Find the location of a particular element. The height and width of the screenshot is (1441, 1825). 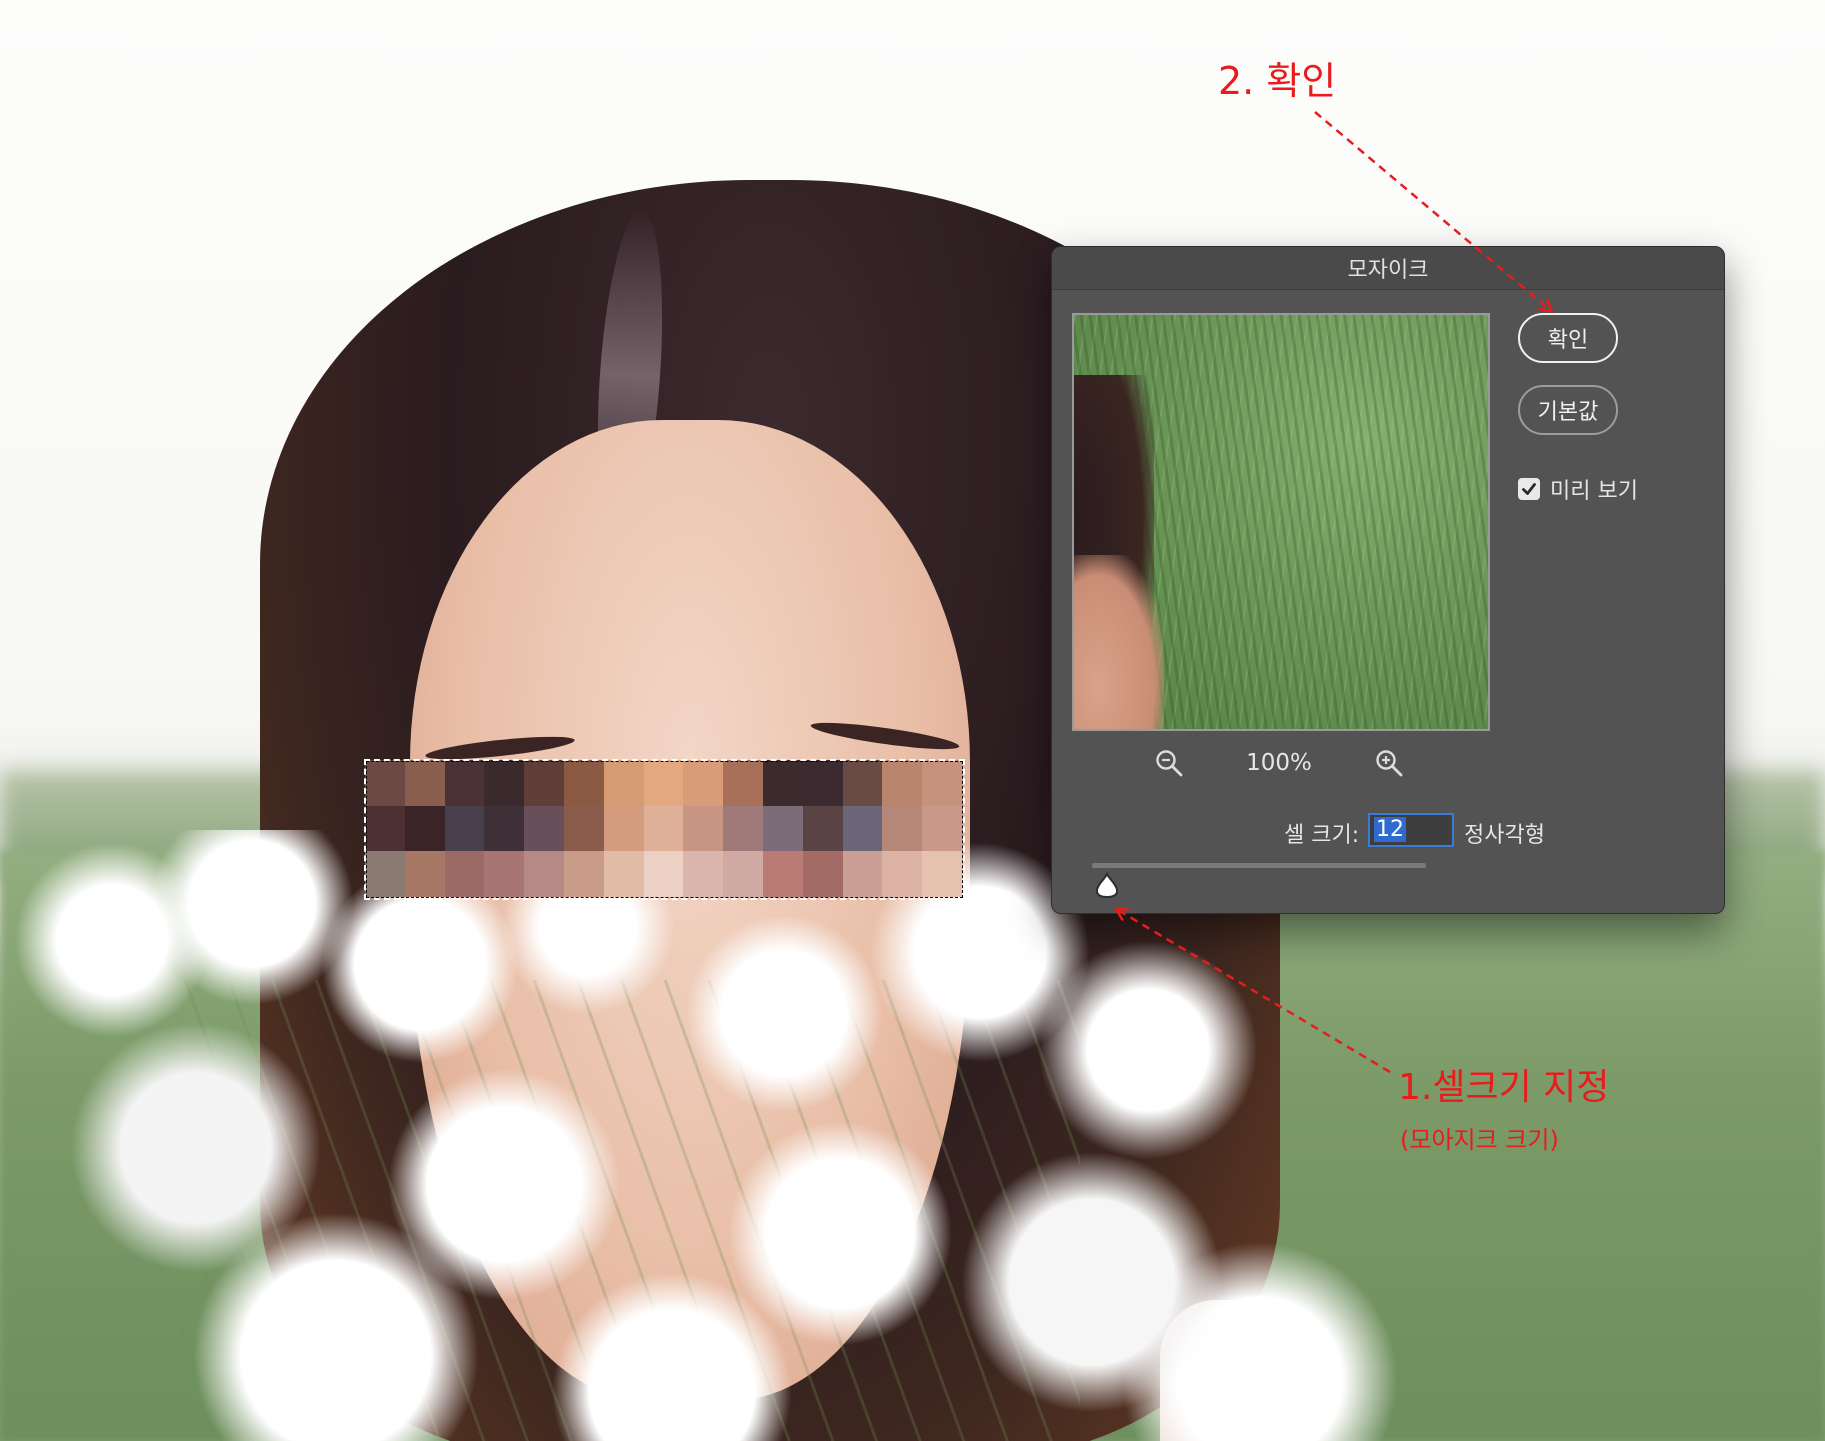

preview-checkbox is located at coordinates (1529, 489).